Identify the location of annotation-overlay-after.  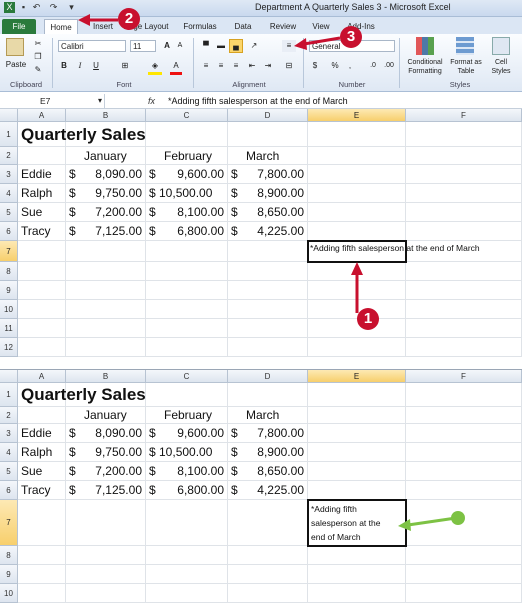
(431, 521).